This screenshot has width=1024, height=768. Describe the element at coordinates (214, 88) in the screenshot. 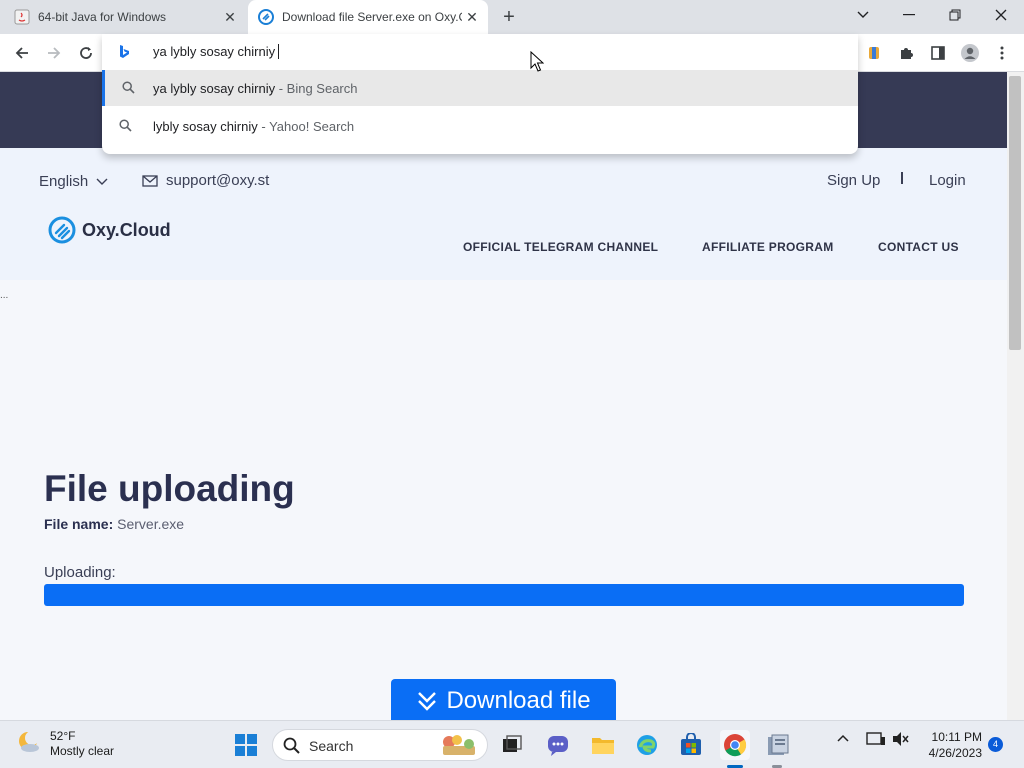

I see `suggestion-query: ya lybly sosay chirniy` at that location.